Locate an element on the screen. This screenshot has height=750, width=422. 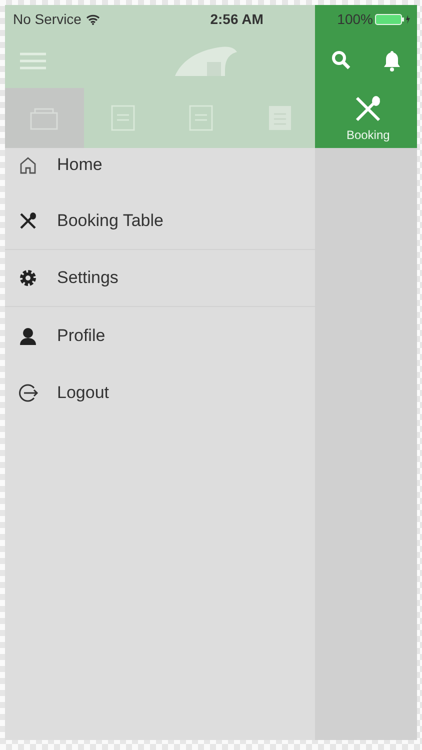
logout-icon is located at coordinates (28, 393).